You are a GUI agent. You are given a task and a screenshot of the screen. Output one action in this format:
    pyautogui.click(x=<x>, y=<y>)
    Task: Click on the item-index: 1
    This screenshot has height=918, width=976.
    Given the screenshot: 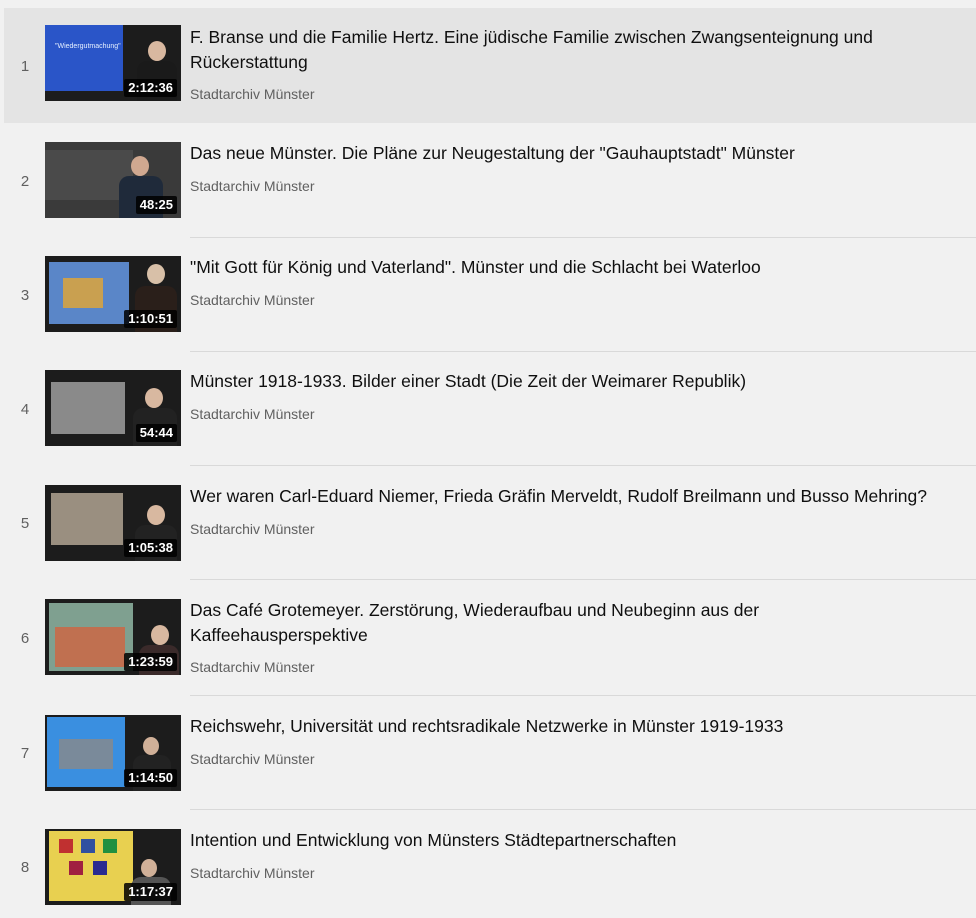 What is the action you would take?
    pyautogui.click(x=25, y=66)
    